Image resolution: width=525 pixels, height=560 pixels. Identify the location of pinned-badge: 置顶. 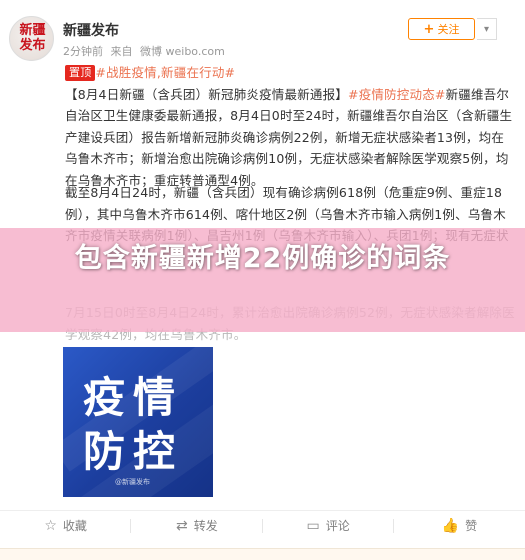
(80, 73).